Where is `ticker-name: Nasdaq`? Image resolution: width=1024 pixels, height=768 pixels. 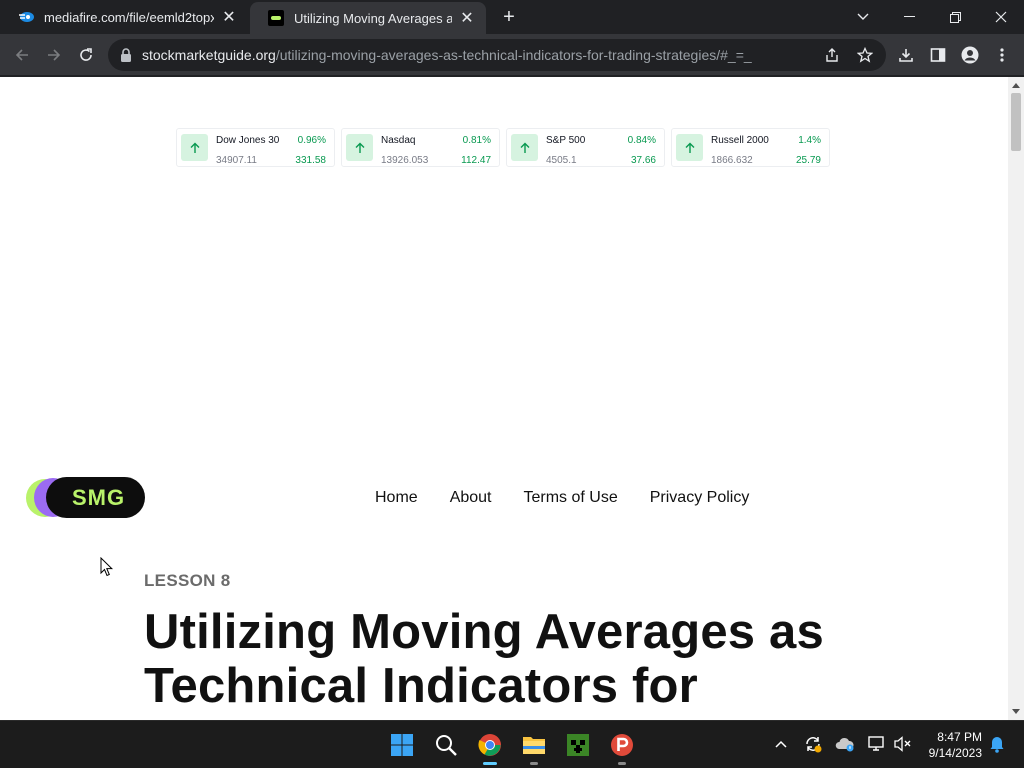 ticker-name: Nasdaq is located at coordinates (398, 140).